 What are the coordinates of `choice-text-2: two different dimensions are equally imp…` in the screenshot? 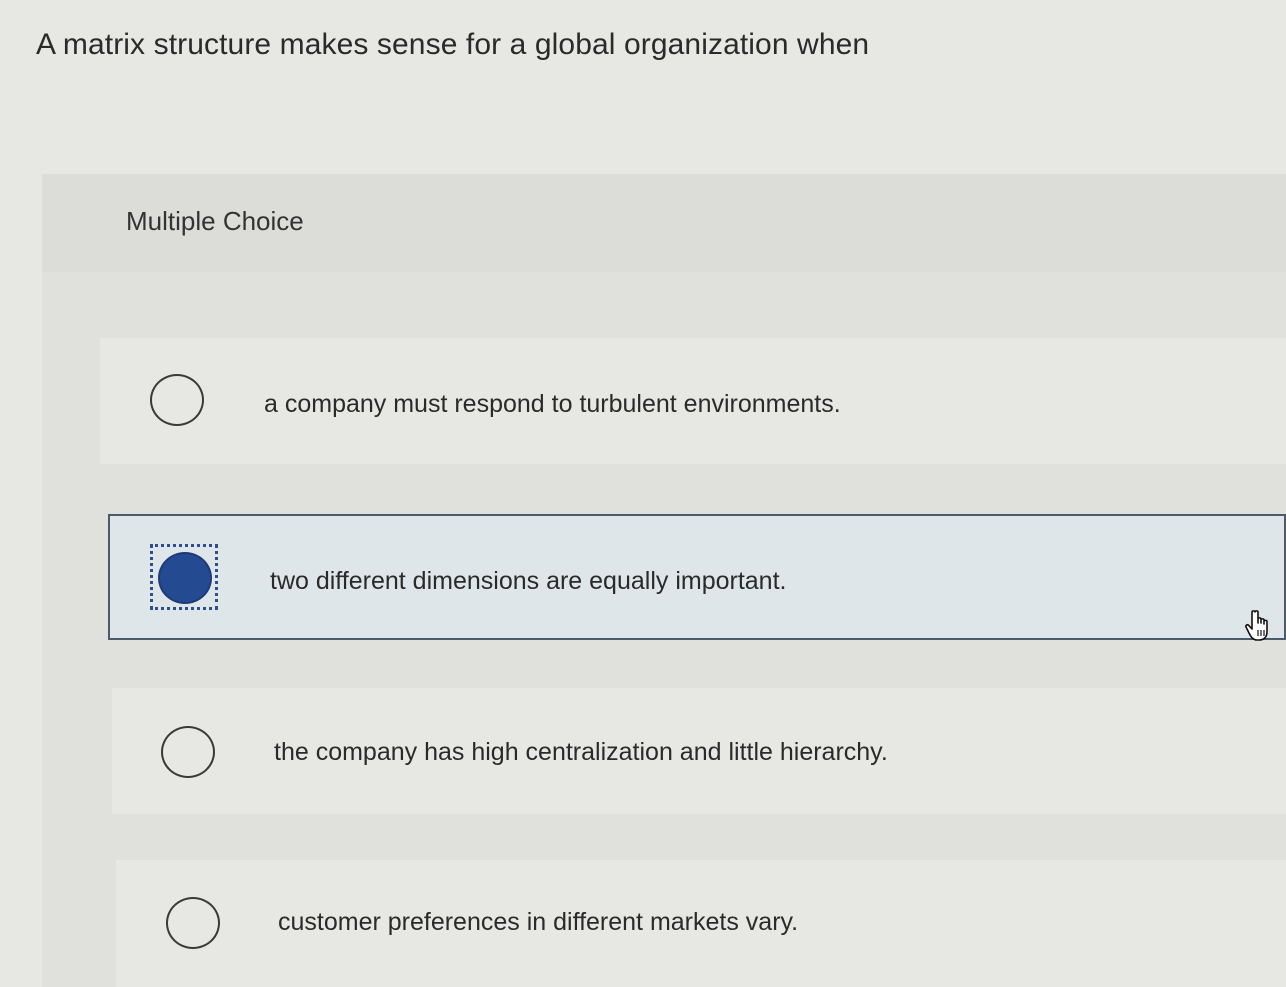 It's located at (528, 581).